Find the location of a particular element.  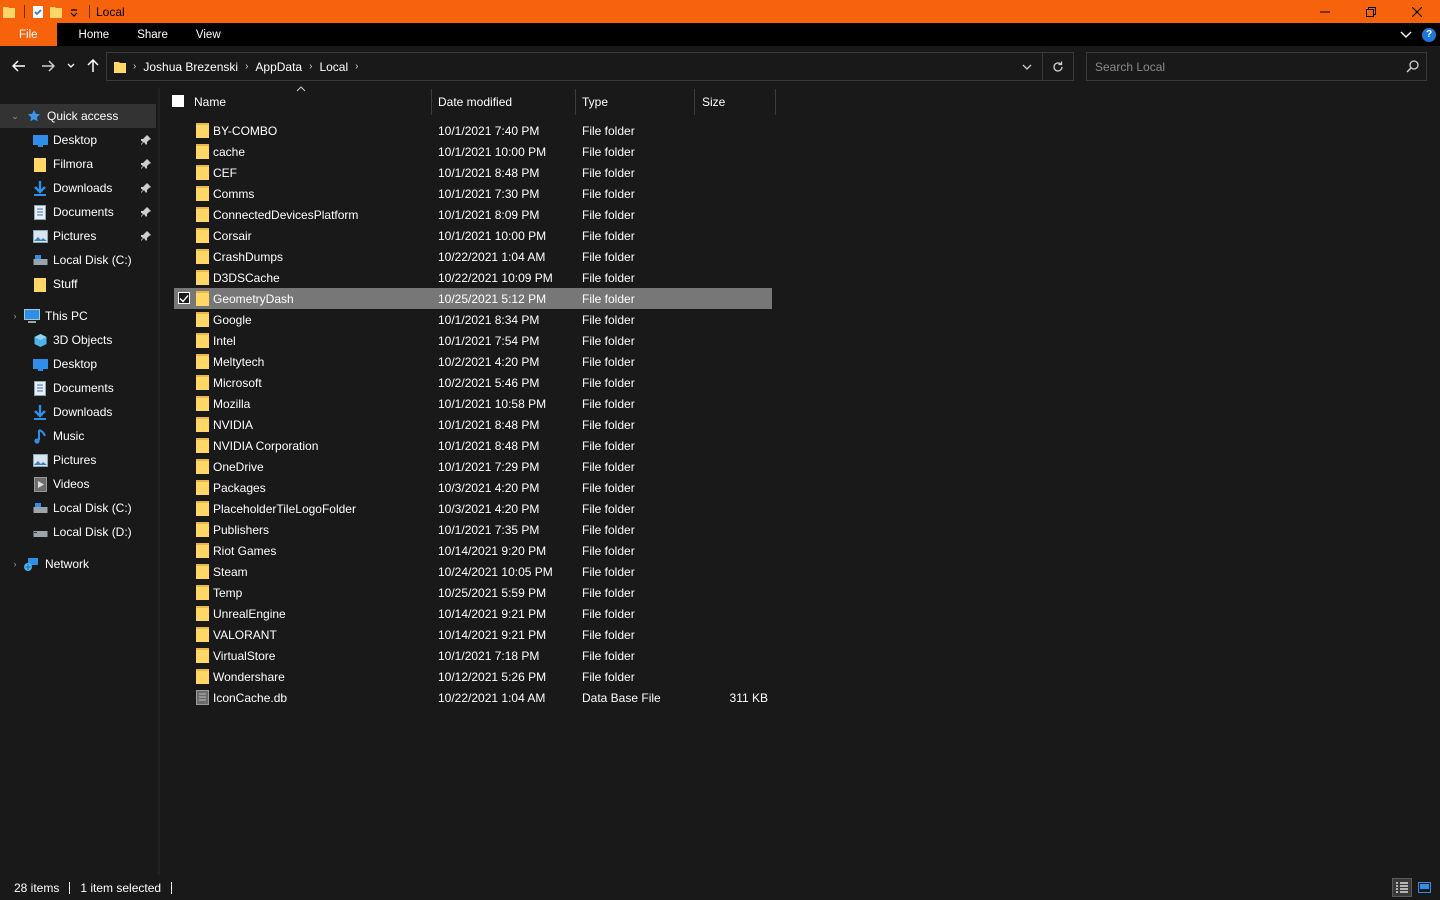

file-row: CEF 10/1/2021 8:48 PM File folder is located at coordinates (473, 172).